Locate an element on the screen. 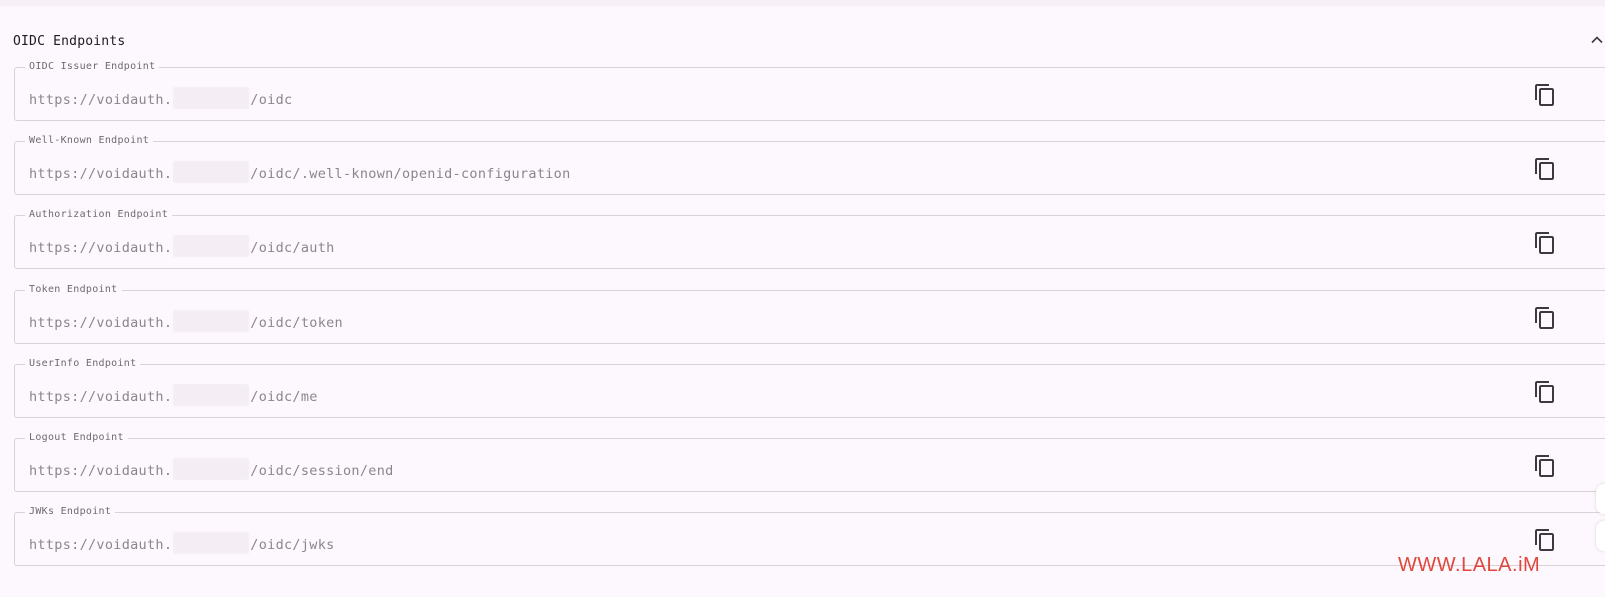  field-value: https://voidauth. /oidc/session/end is located at coordinates (211, 469).